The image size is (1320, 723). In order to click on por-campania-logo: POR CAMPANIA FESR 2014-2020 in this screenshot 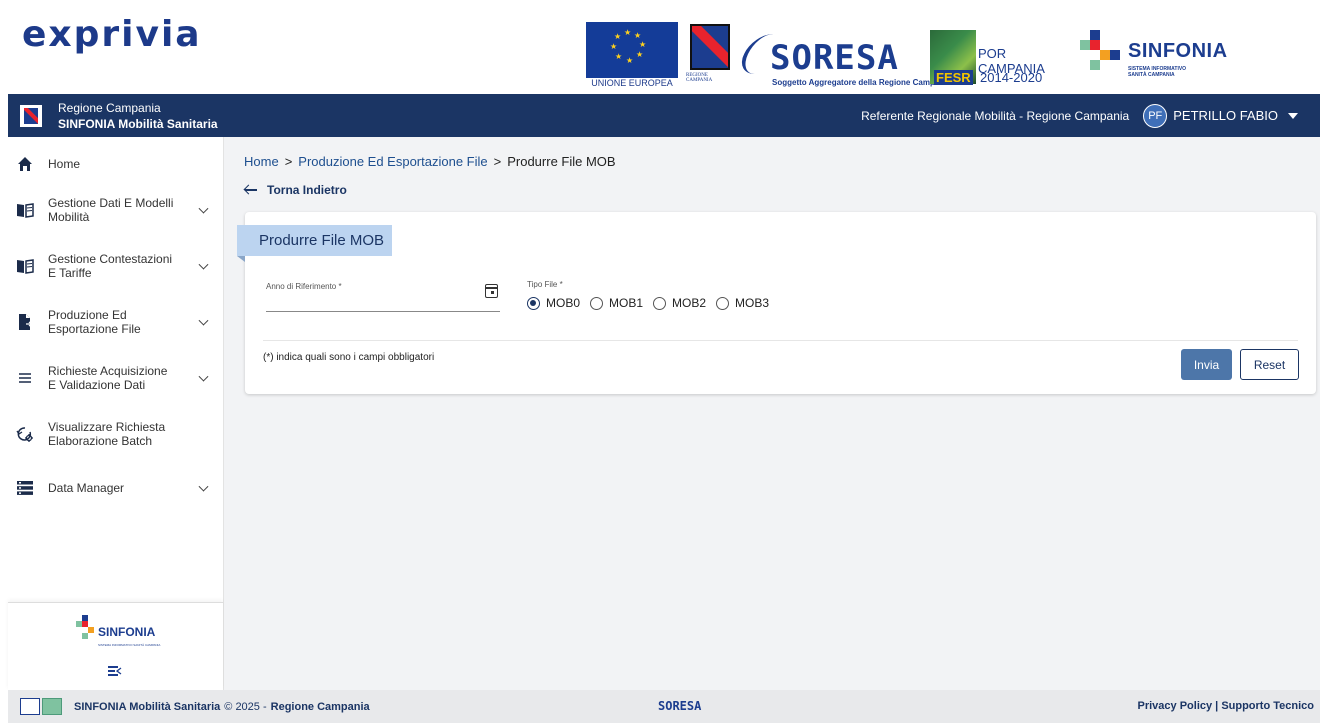, I will do `click(995, 58)`.